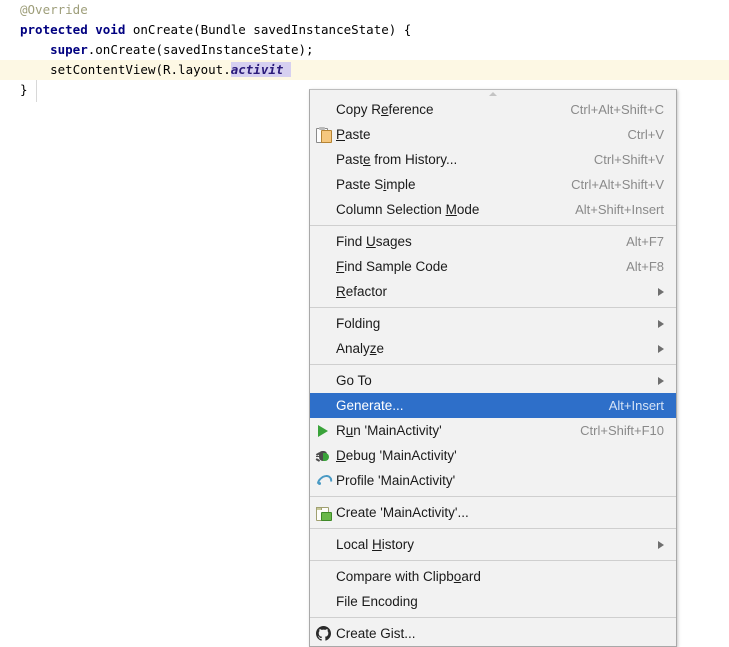  What do you see at coordinates (323, 480) in the screenshot?
I see `profile-icon` at bounding box center [323, 480].